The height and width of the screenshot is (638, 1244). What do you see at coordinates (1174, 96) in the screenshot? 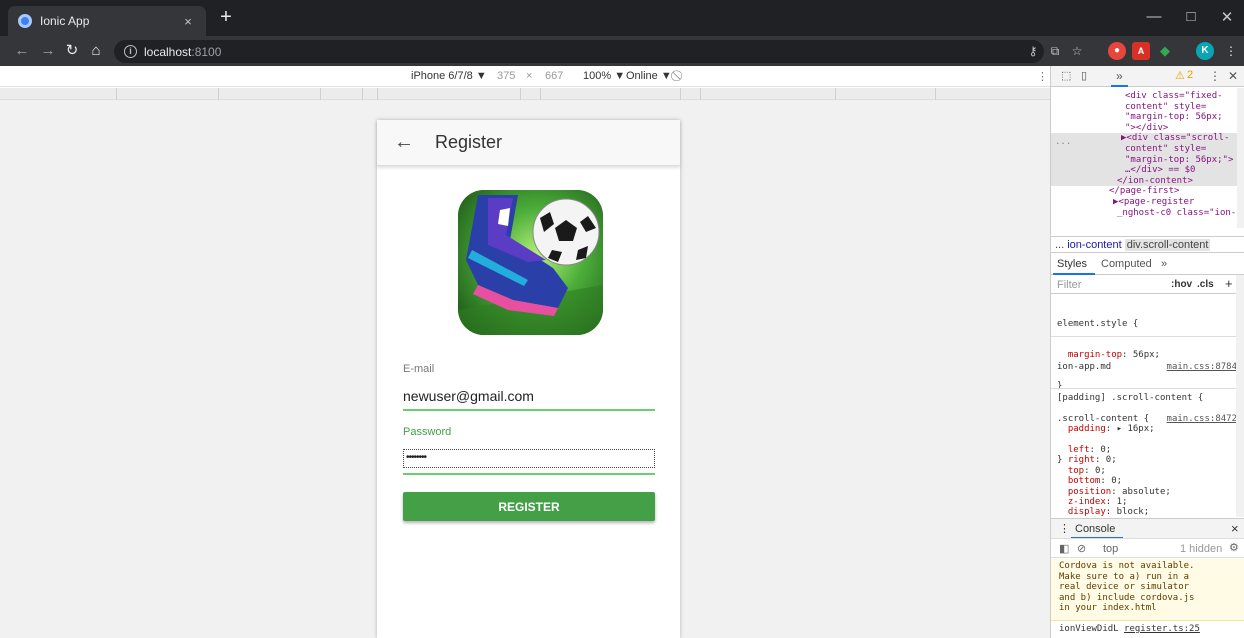
I see `dom-node-line: <div class="fixed-` at bounding box center [1174, 96].